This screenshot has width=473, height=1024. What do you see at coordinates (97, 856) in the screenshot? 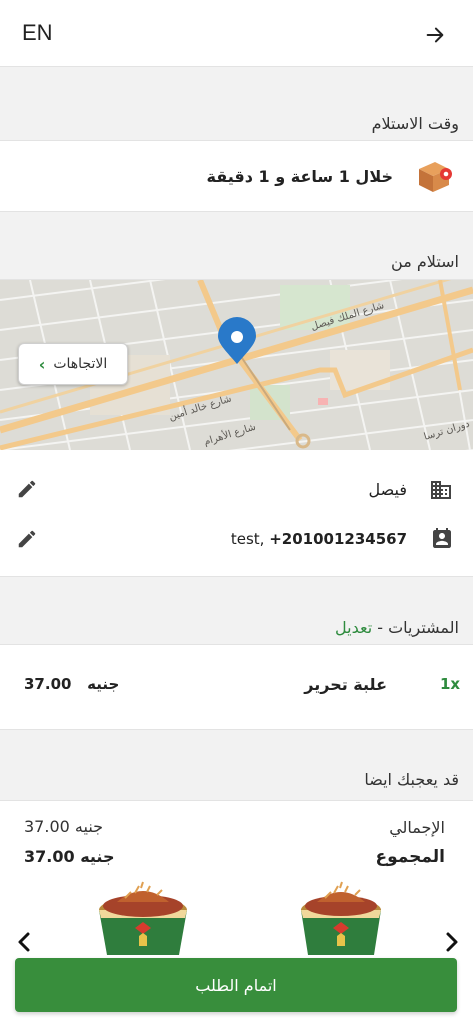
I see `sum-currency: جنيه` at bounding box center [97, 856].